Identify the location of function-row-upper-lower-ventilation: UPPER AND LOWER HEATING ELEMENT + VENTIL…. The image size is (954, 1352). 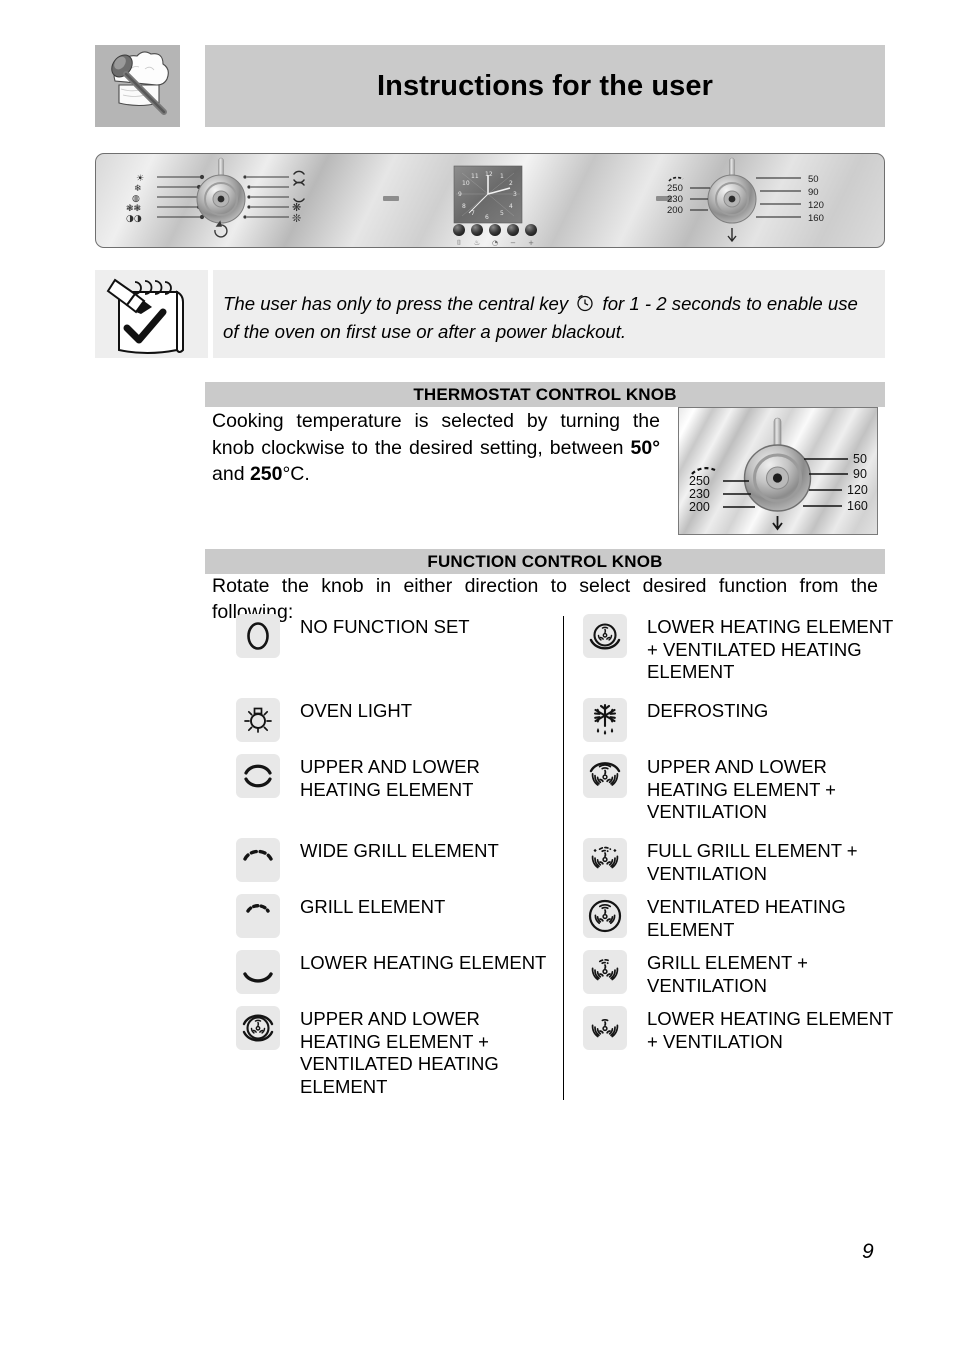
(739, 789).